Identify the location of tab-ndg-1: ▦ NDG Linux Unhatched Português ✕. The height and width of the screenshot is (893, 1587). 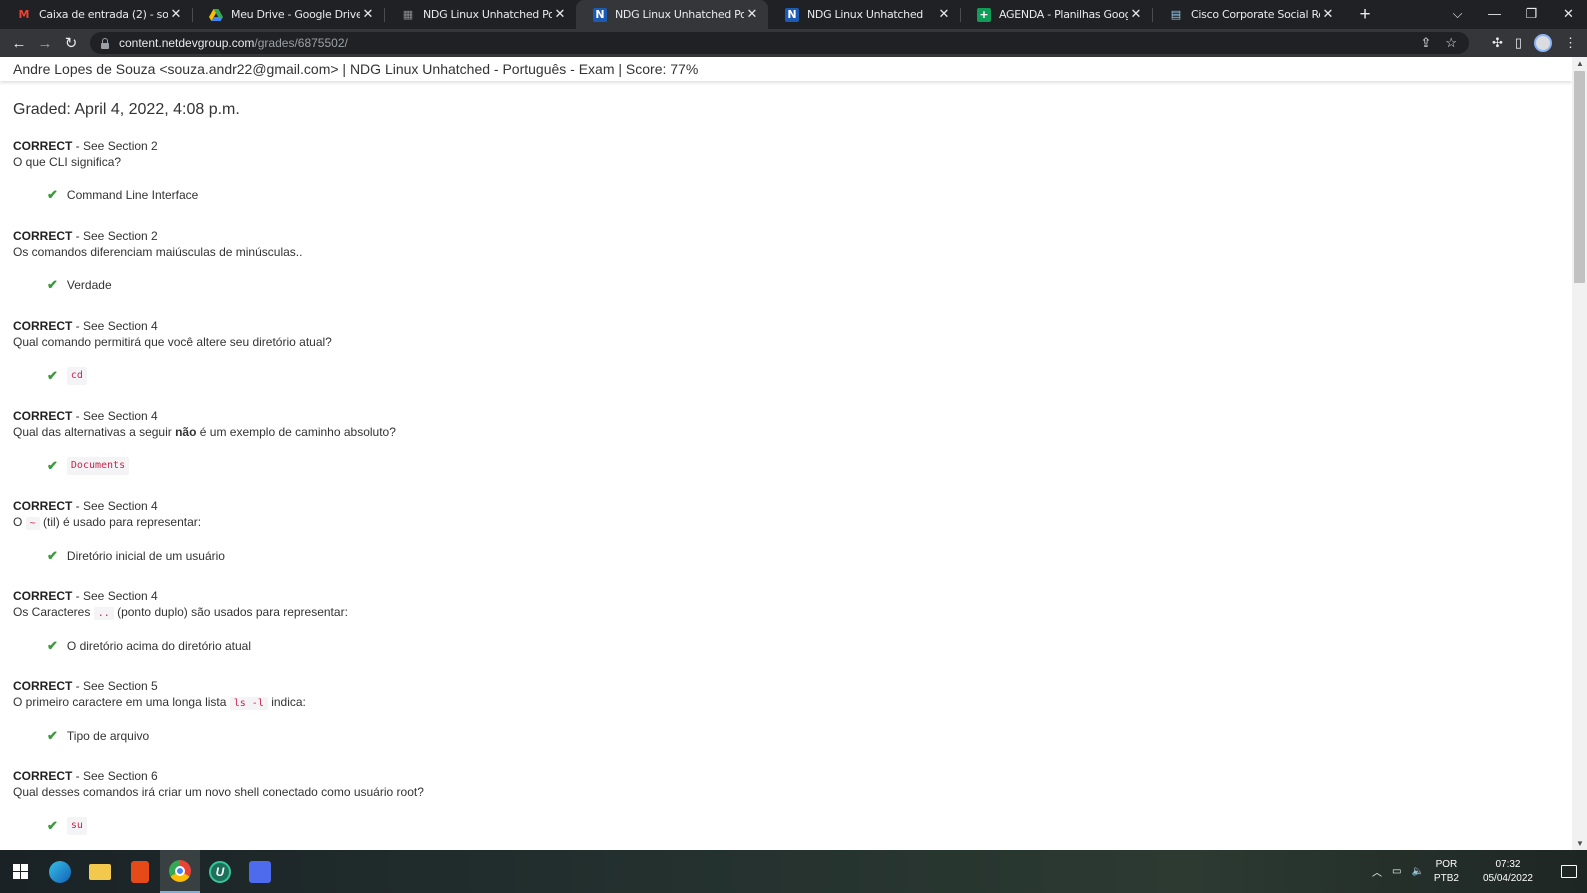
(480, 14).